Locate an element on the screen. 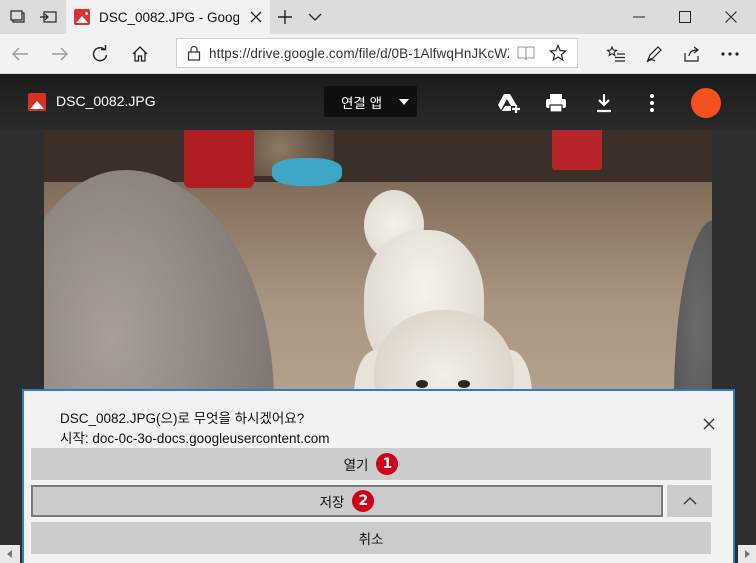  download-button is located at coordinates (604, 103).